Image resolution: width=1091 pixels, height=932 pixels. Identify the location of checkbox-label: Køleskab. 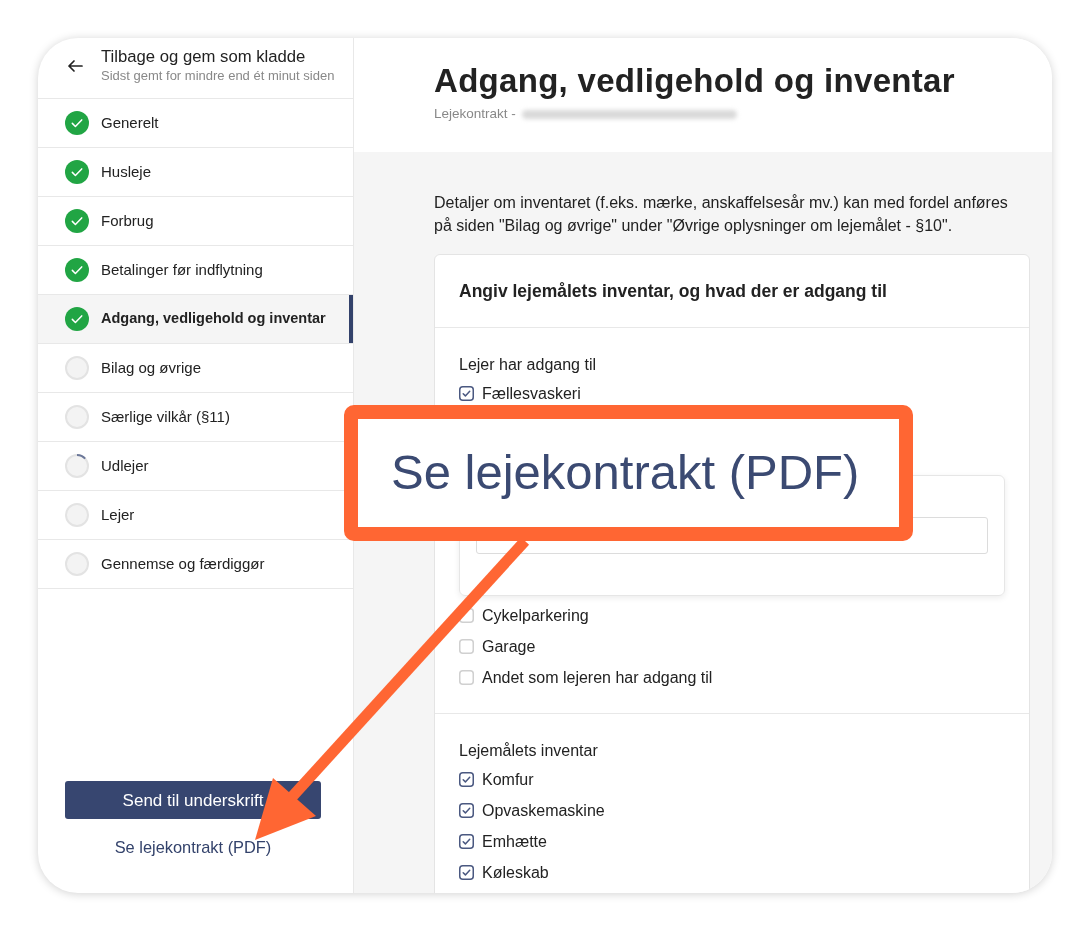
(515, 872).